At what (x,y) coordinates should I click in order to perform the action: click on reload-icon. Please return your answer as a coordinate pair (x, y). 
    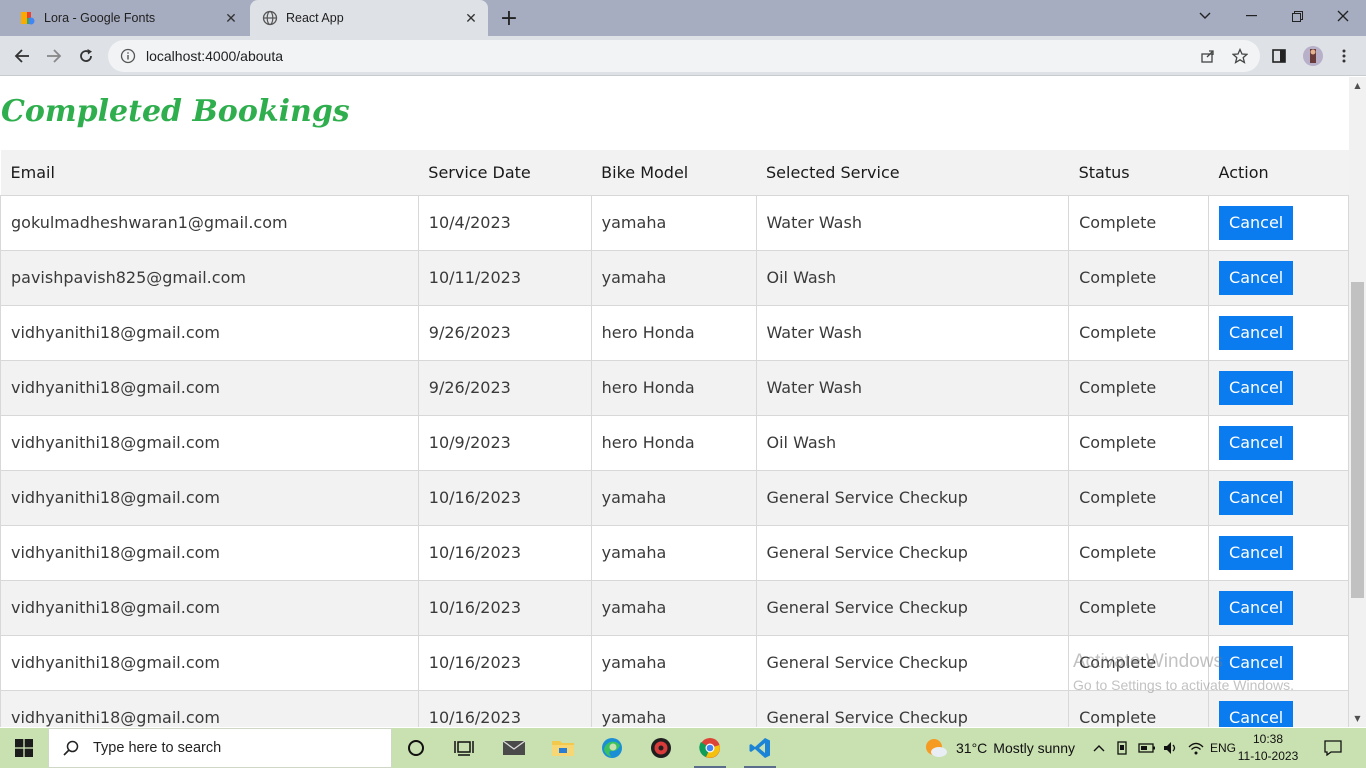
    Looking at the image, I should click on (86, 56).